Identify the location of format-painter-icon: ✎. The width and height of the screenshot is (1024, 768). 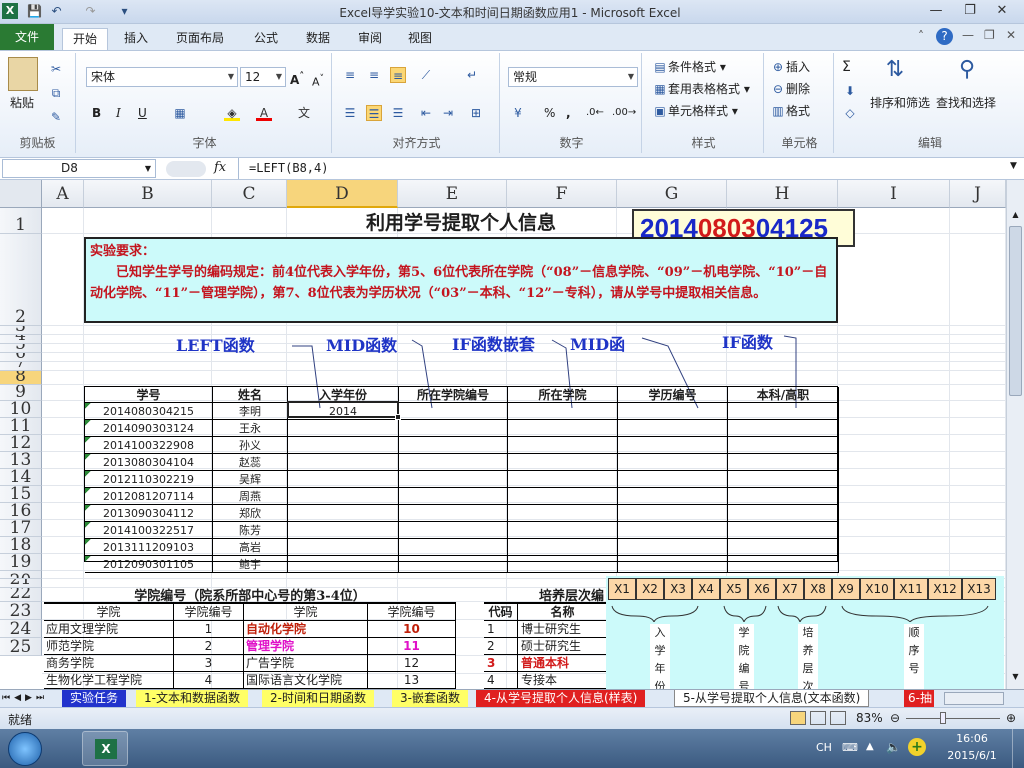
(56, 117).